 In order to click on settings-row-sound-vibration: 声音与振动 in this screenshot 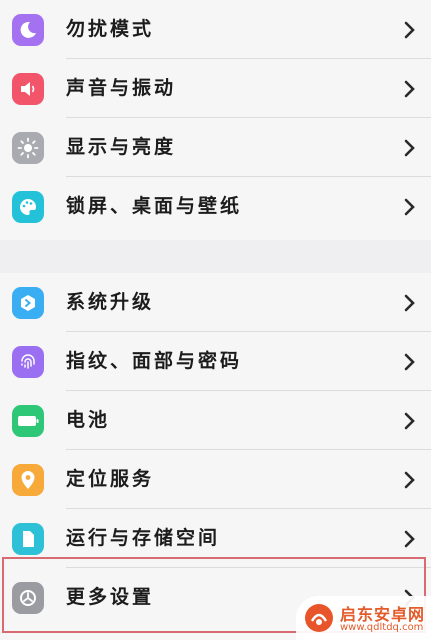, I will do `click(215, 88)`.